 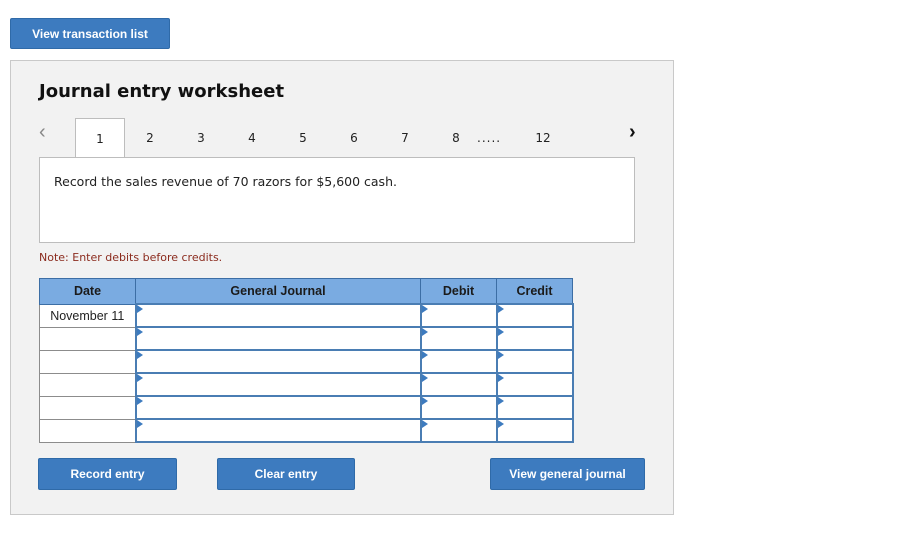 What do you see at coordinates (632, 132) in the screenshot?
I see `chevron-right-icon: ›` at bounding box center [632, 132].